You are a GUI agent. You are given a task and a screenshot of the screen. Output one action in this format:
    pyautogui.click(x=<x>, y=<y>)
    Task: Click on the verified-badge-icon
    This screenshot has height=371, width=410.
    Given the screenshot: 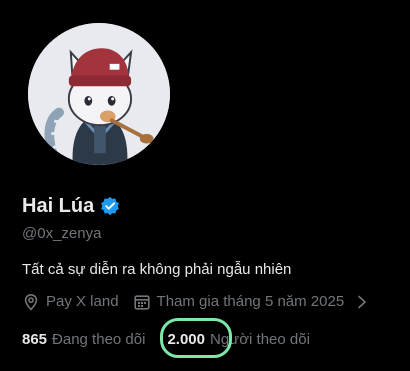 What is the action you would take?
    pyautogui.click(x=110, y=206)
    